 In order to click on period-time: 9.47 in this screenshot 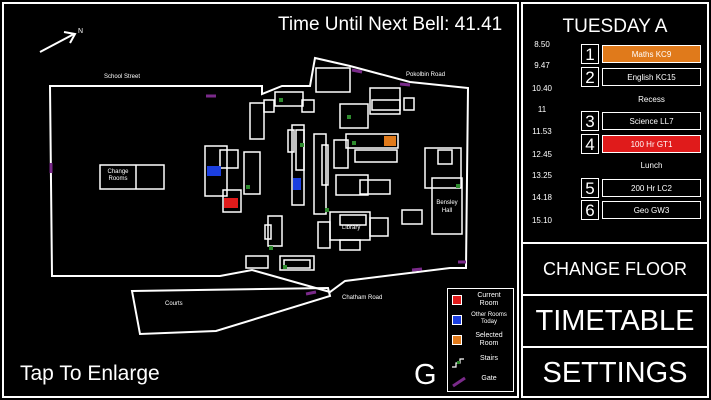, I will do `click(542, 65)`.